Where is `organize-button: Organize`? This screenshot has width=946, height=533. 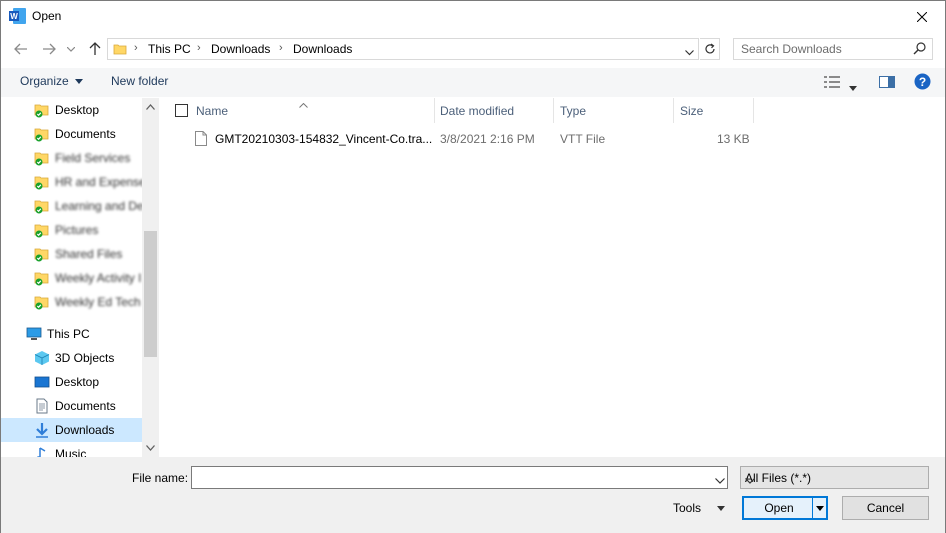
organize-button: Organize is located at coordinates (52, 81).